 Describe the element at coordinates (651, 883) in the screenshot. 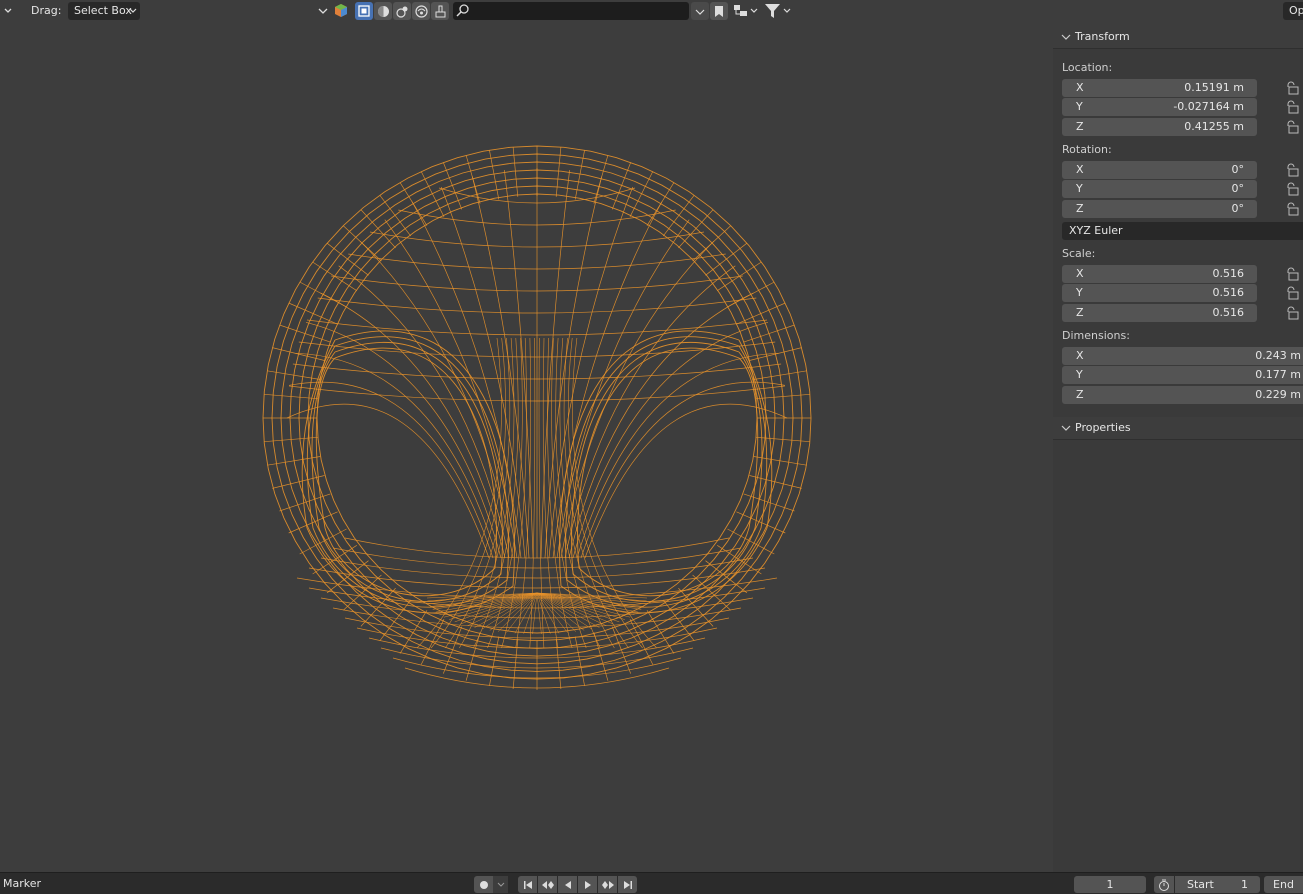

I see `timeline-header: Marker 1 Start 1 End` at that location.